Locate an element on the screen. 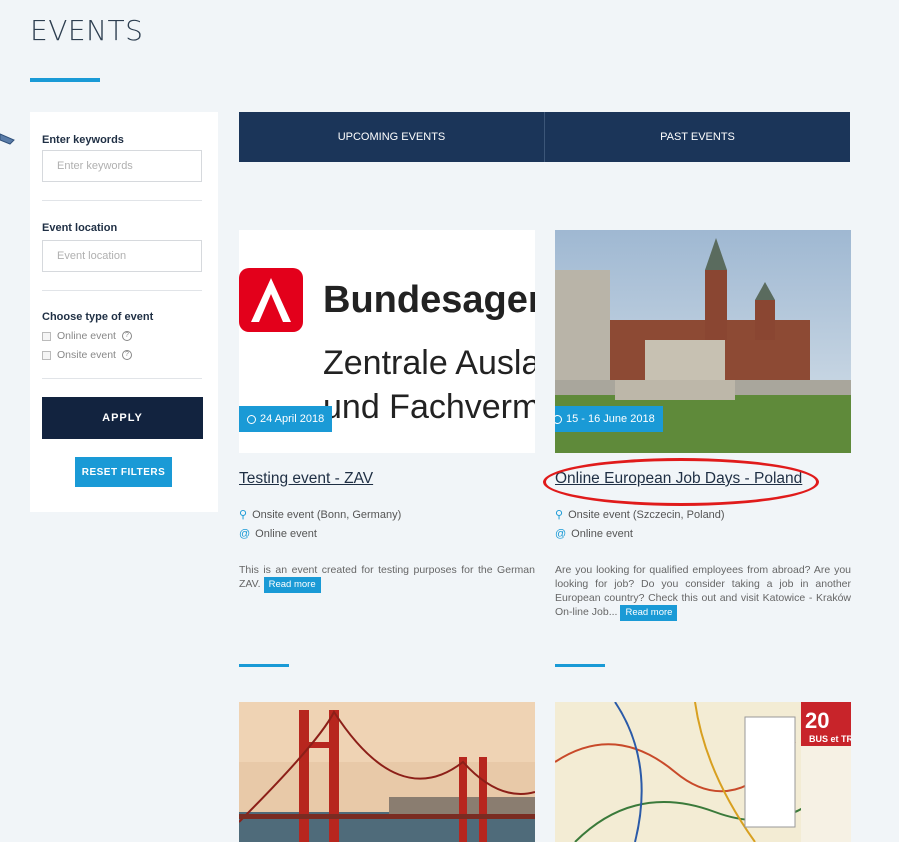  event-date: 24 April 2018 is located at coordinates (292, 419).